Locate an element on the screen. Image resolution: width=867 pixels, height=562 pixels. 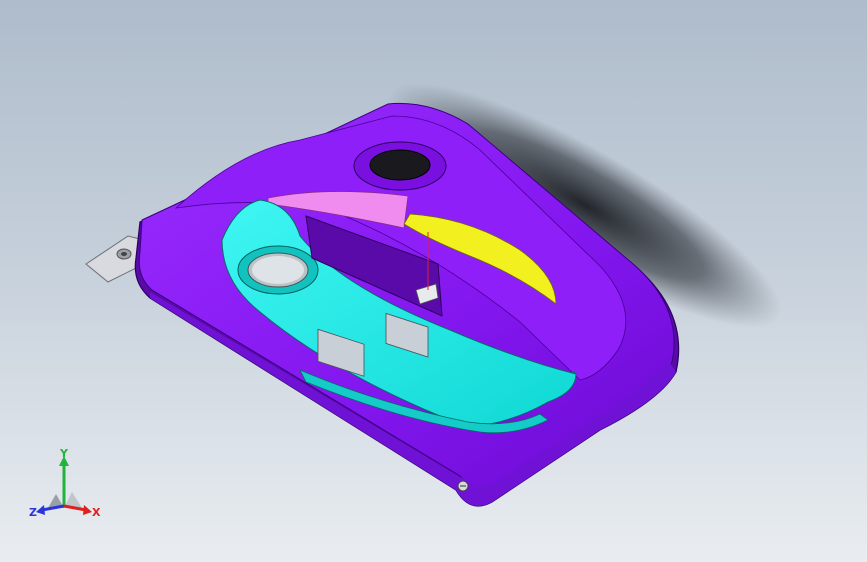
x-axis-arrow is located at coordinates (75, 508).